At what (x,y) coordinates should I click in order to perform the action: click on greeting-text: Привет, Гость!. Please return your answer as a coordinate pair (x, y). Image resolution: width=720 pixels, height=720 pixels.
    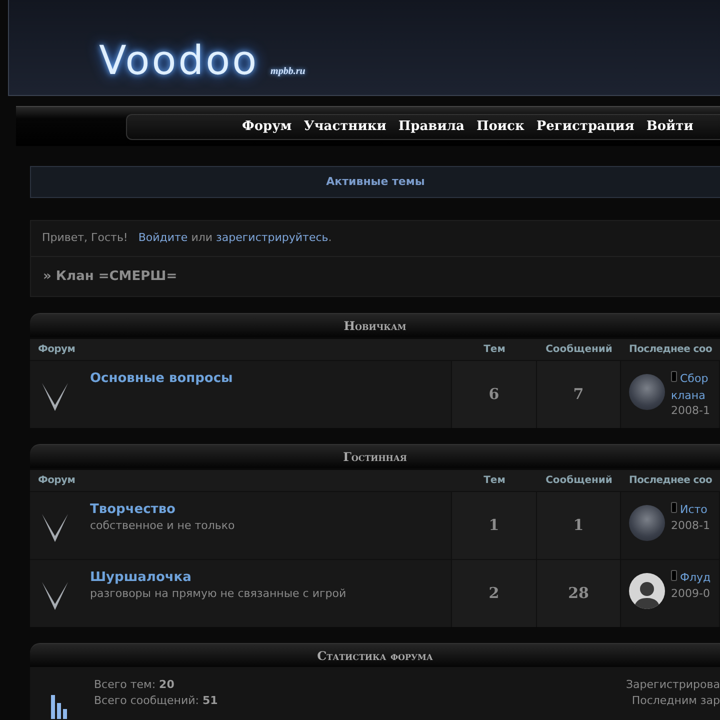
    Looking at the image, I should click on (85, 237).